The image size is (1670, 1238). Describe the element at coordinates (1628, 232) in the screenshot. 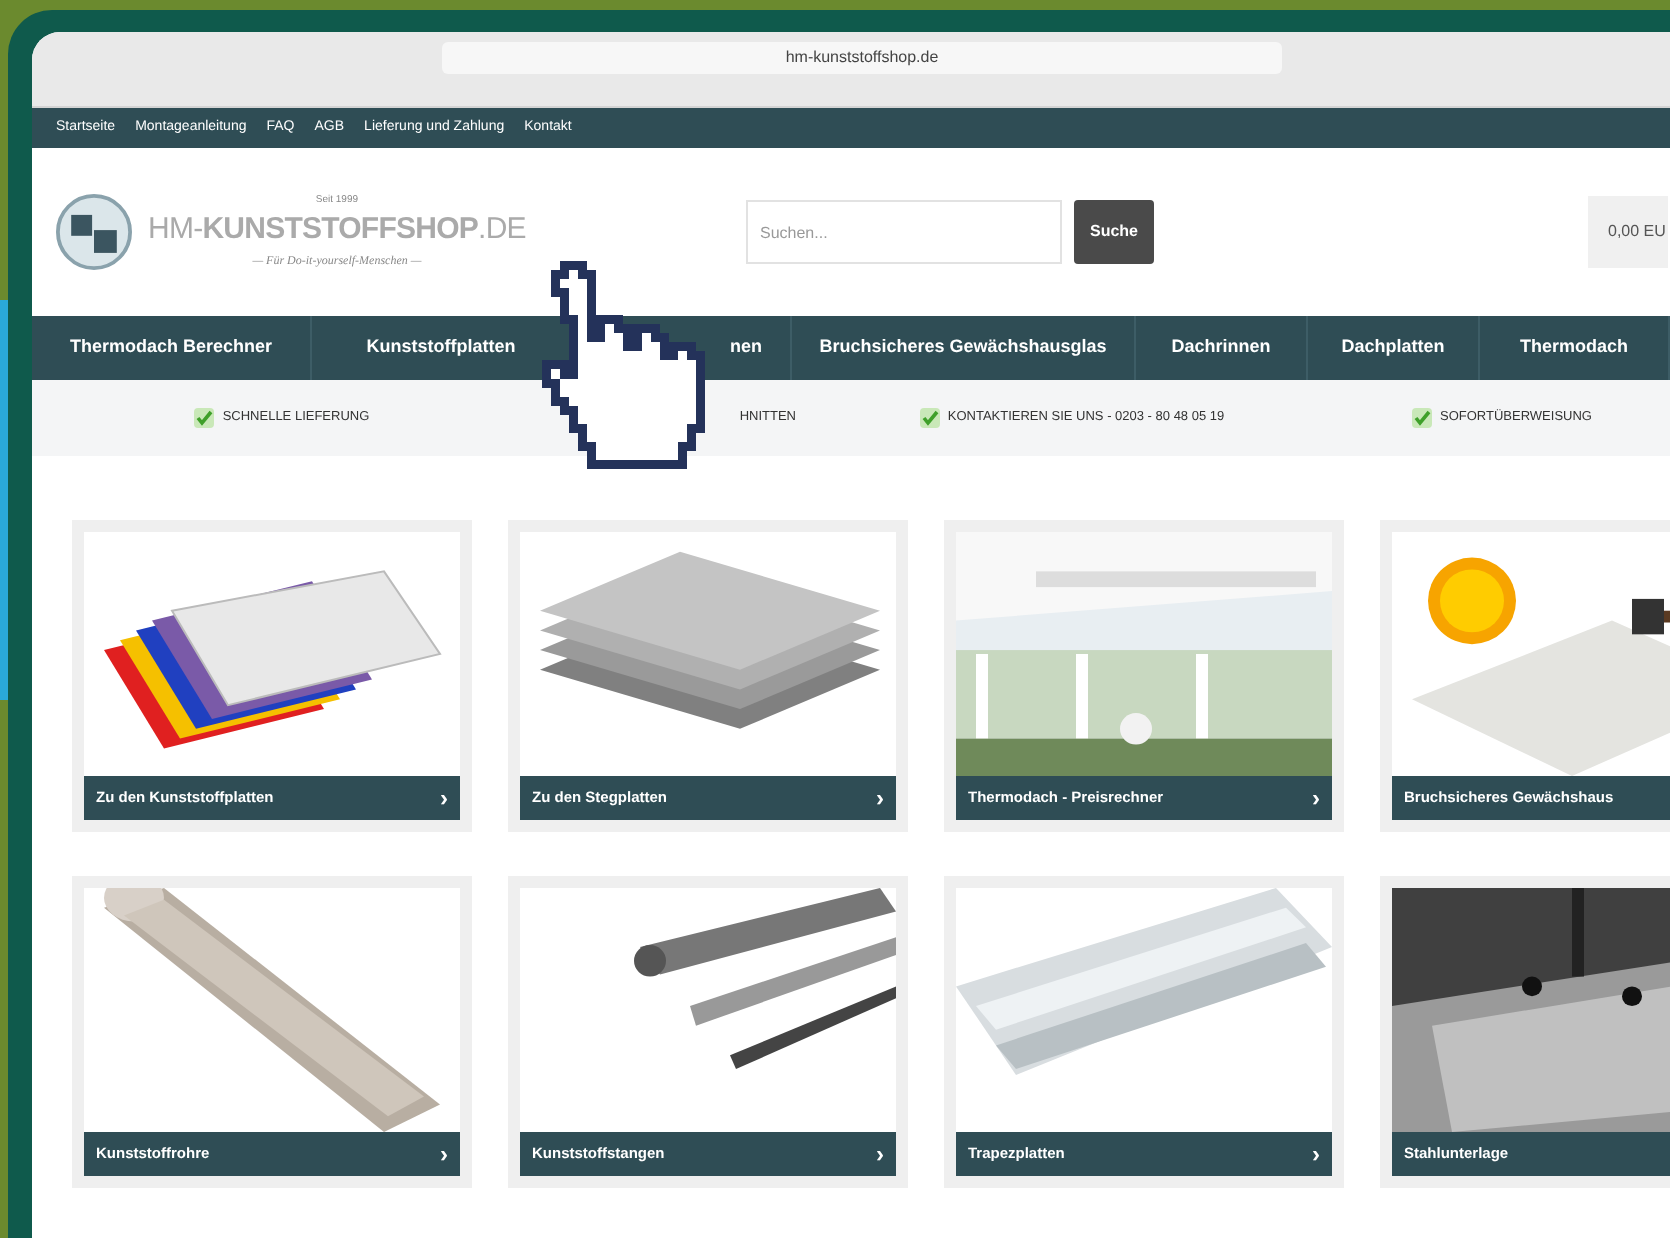

I see `cart-button: 0,00 EU` at that location.